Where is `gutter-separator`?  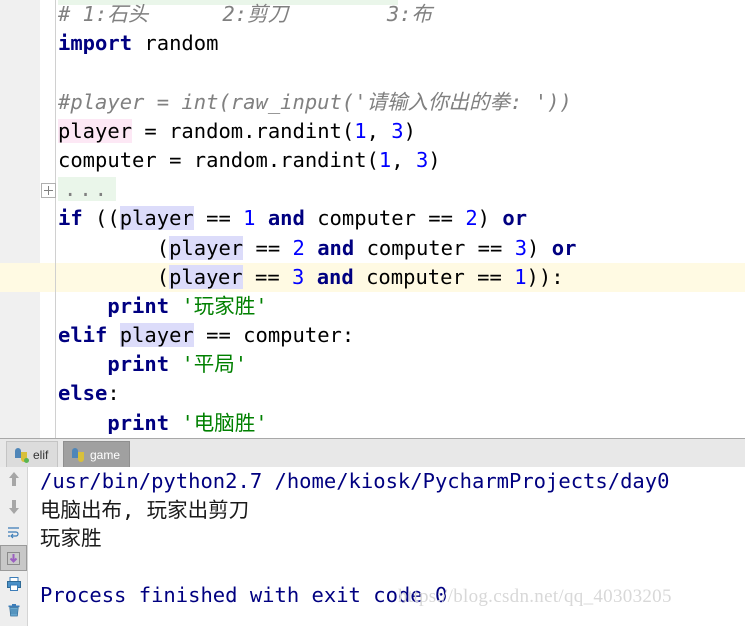
gutter-separator is located at coordinates (55, 219).